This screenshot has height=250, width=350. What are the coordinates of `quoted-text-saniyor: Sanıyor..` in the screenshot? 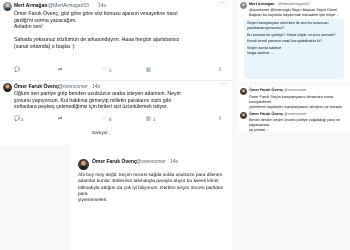 It's located at (101, 132).